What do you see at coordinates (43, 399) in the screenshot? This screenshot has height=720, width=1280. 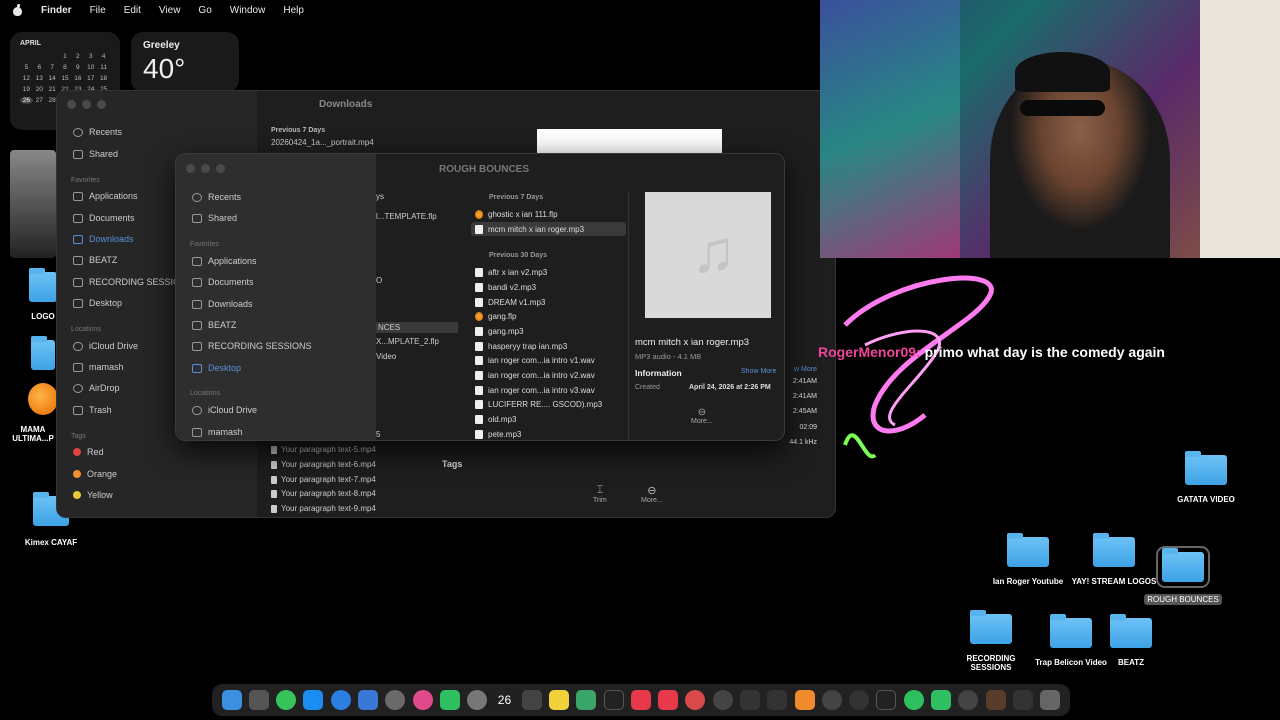 I see `fl-studio-icon` at bounding box center [43, 399].